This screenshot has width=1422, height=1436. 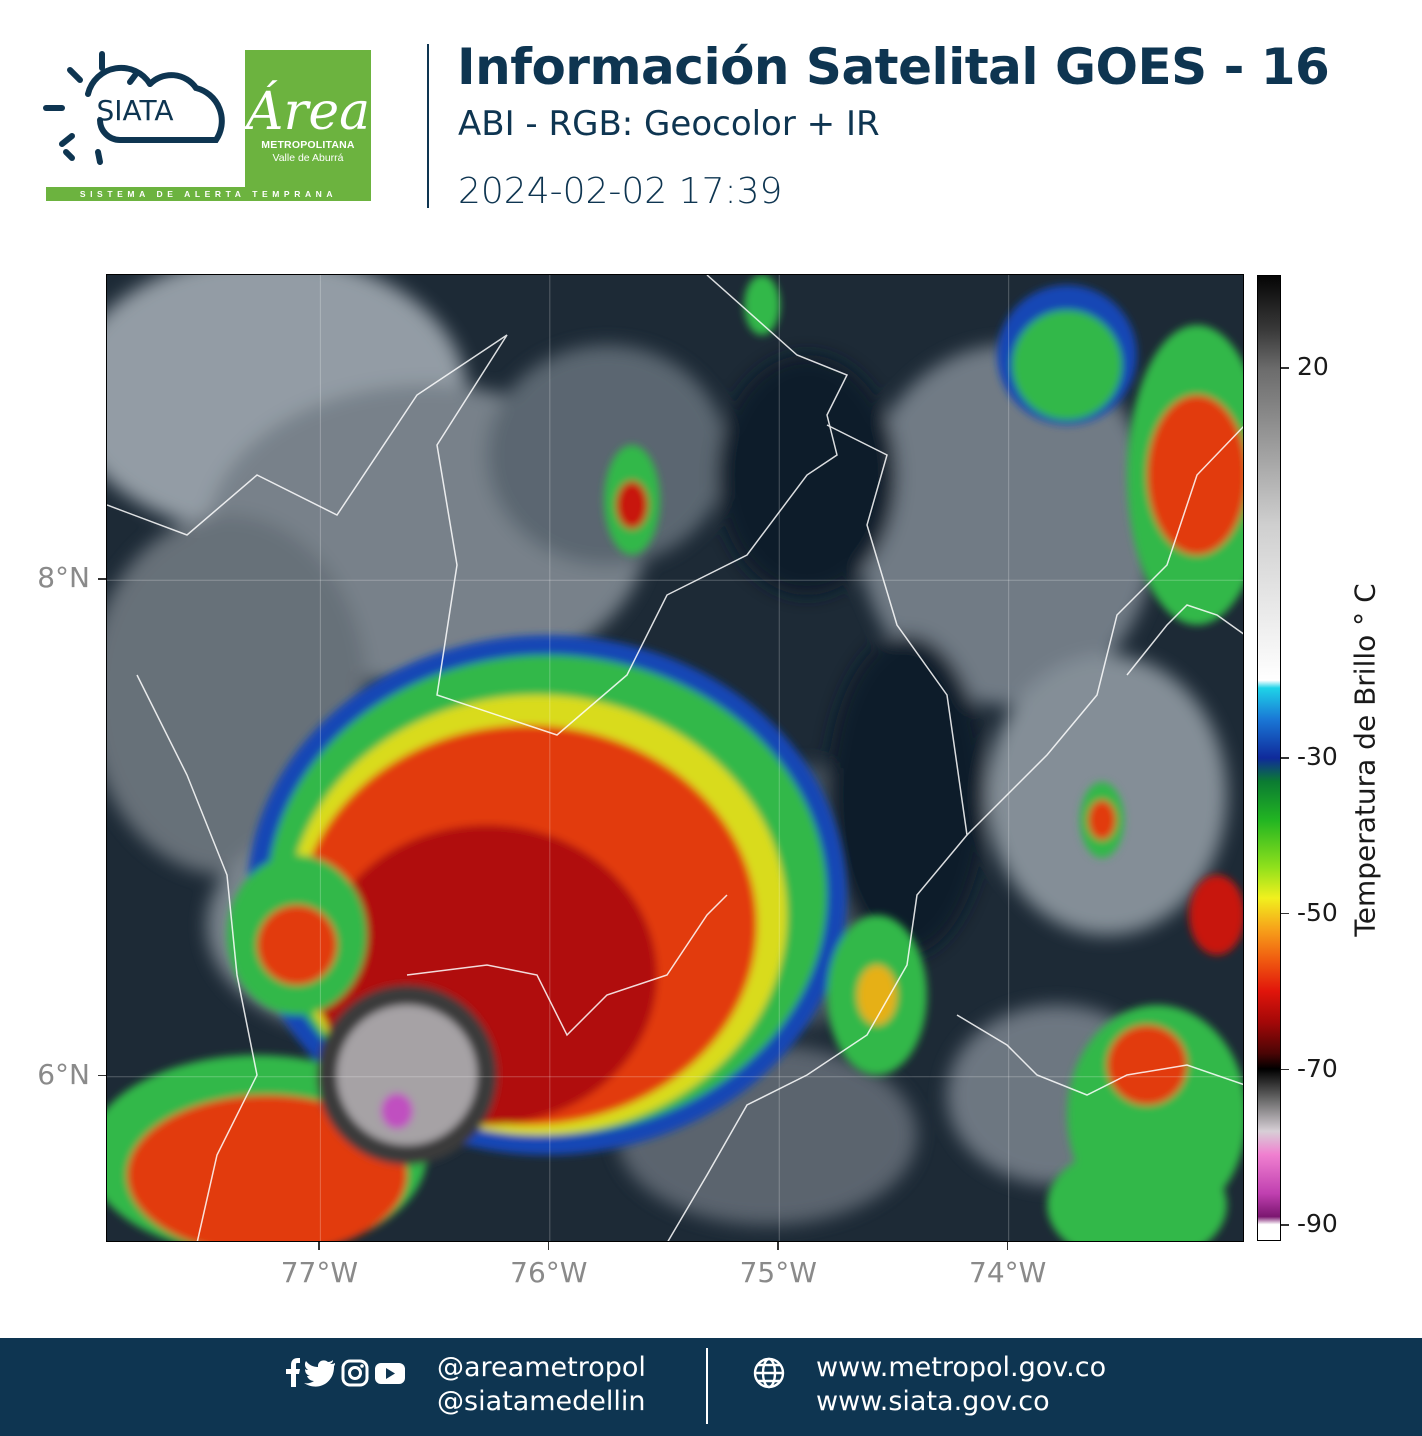 I want to click on lon-tick-label: 75°W, so click(x=778, y=1272).